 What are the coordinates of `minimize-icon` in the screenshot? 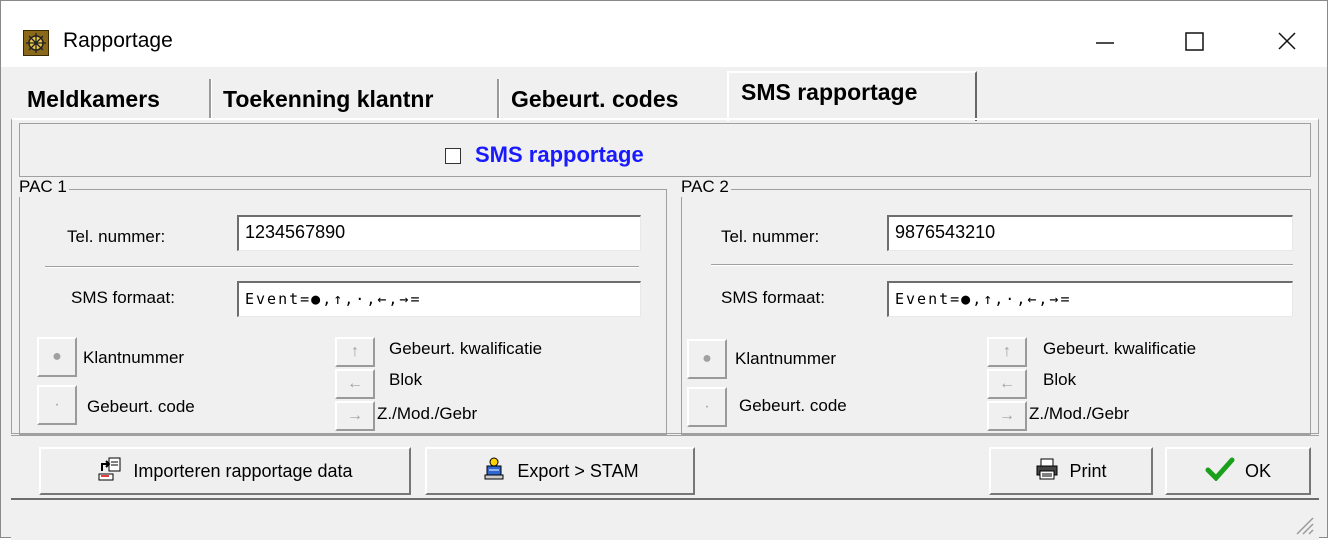 It's located at (1105, 40).